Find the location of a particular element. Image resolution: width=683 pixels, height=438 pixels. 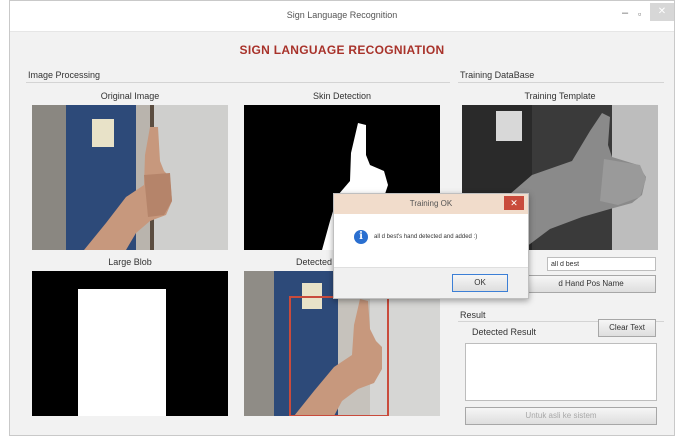

clear-text-button: Clear Text is located at coordinates (627, 328).